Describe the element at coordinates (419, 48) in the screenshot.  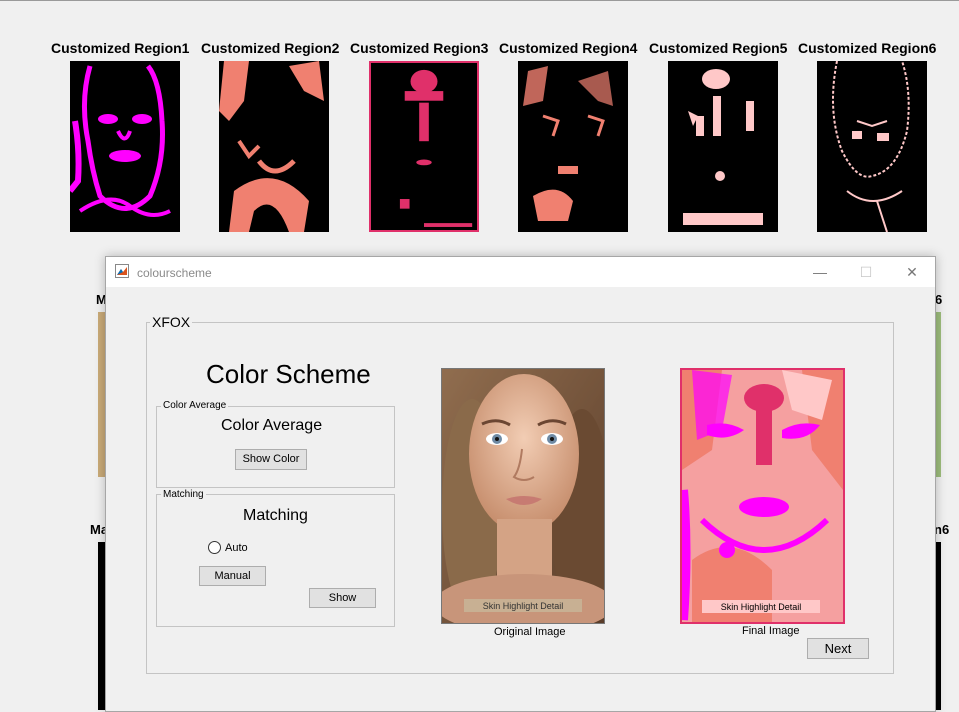
I see `region-title-3: Customized Region3` at that location.